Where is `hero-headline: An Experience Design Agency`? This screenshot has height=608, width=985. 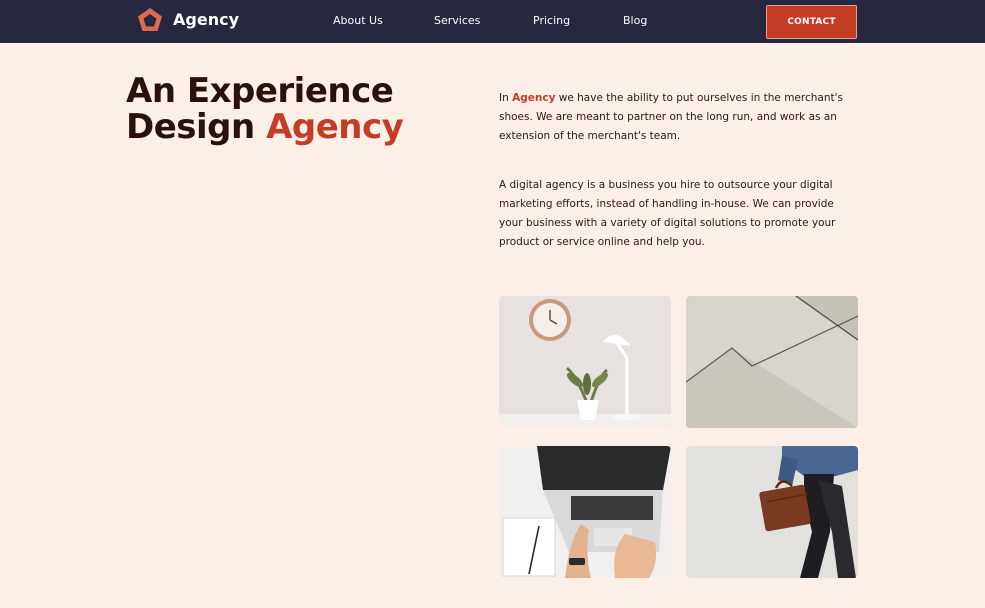
hero-headline: An Experience Design Agency is located at coordinates (265, 109).